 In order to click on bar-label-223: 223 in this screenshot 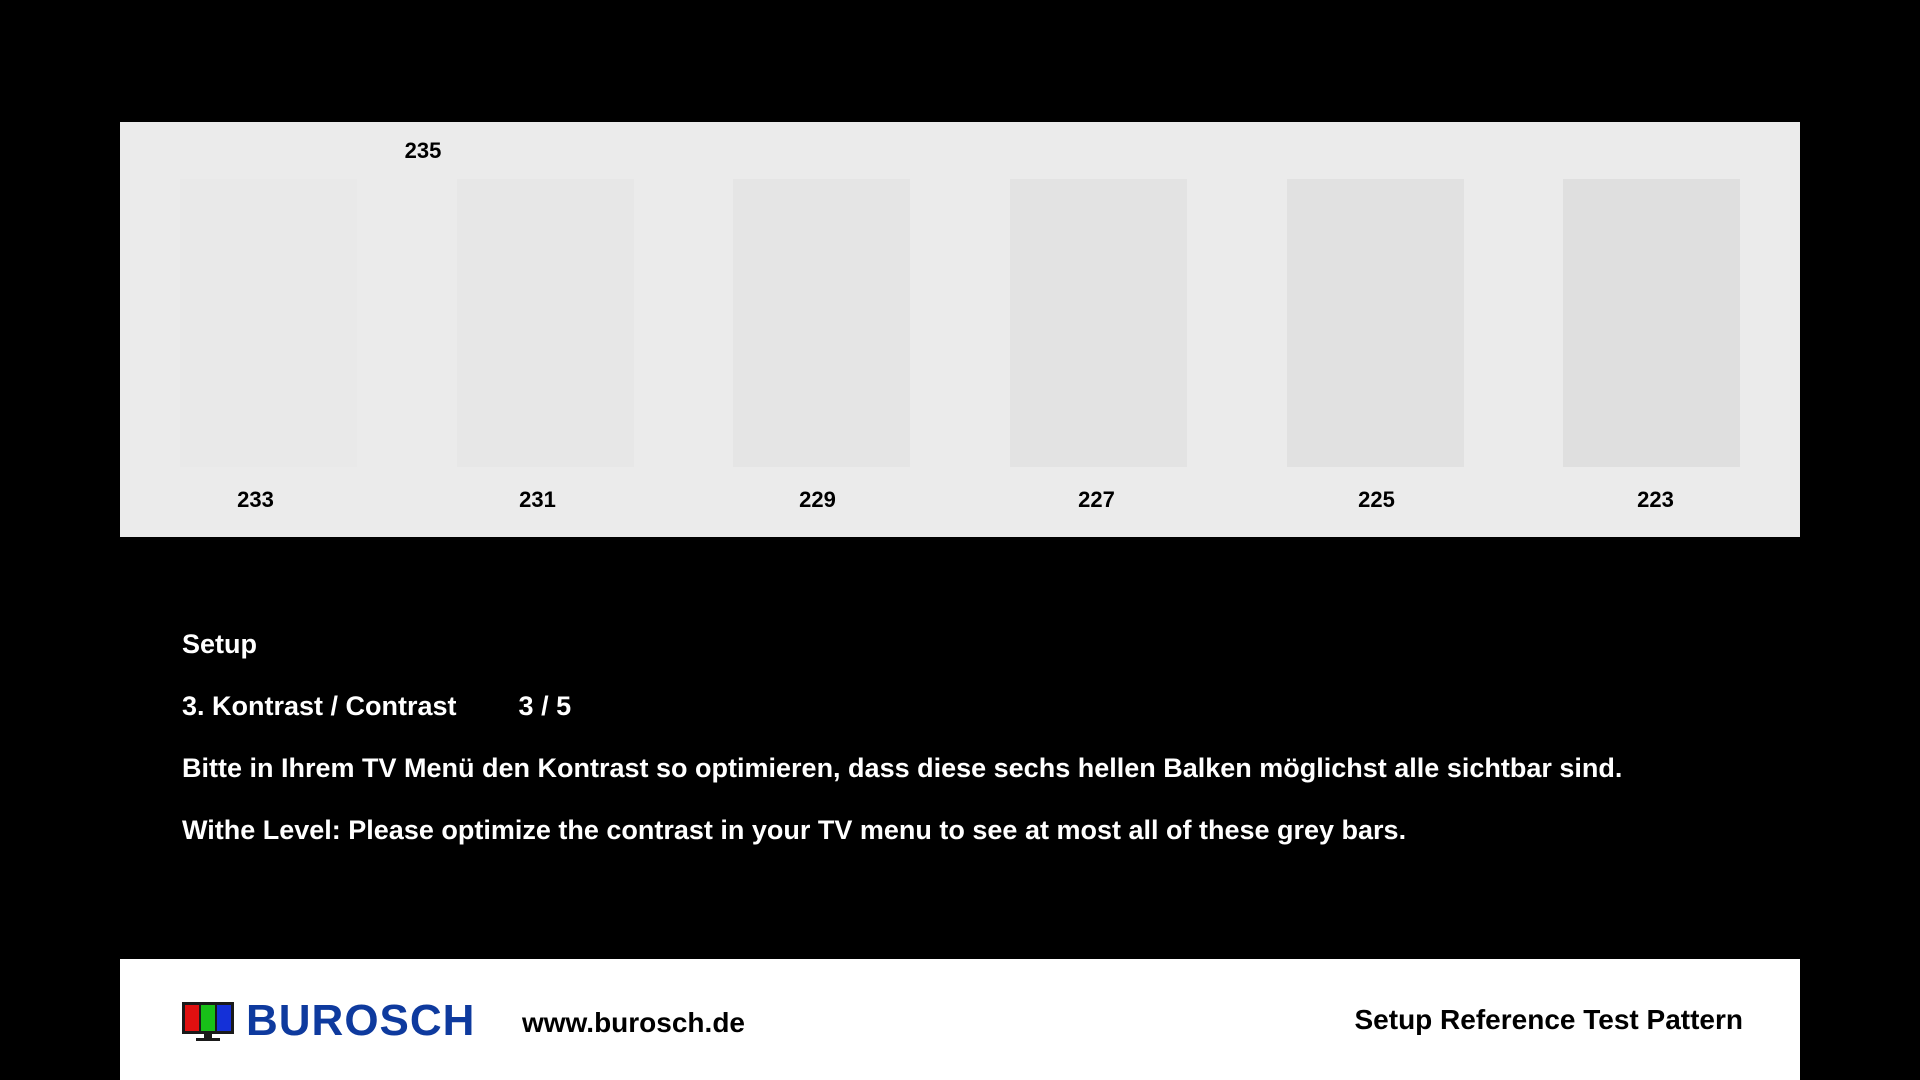, I will do `click(1655, 499)`.